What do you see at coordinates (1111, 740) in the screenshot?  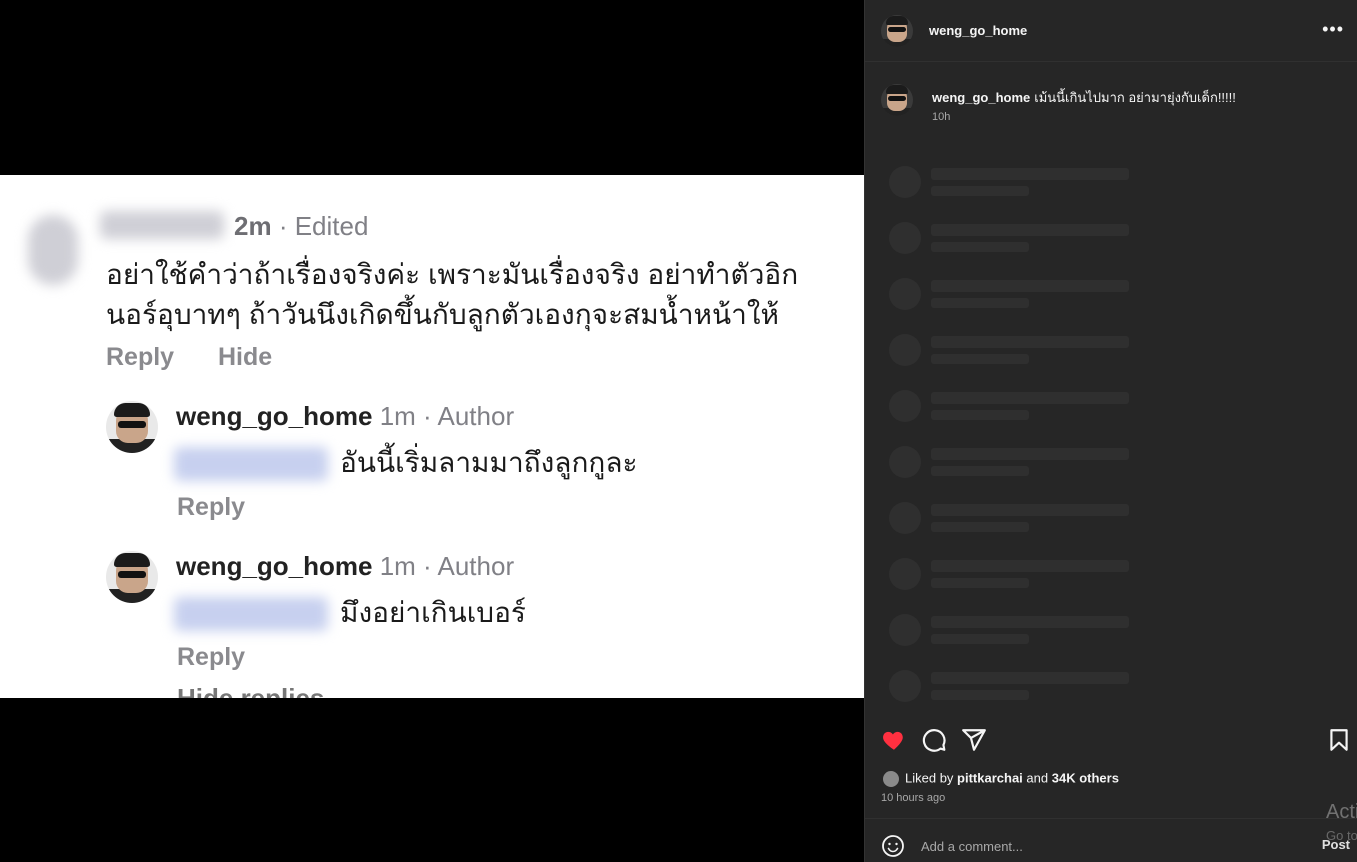 I see `post-actions` at bounding box center [1111, 740].